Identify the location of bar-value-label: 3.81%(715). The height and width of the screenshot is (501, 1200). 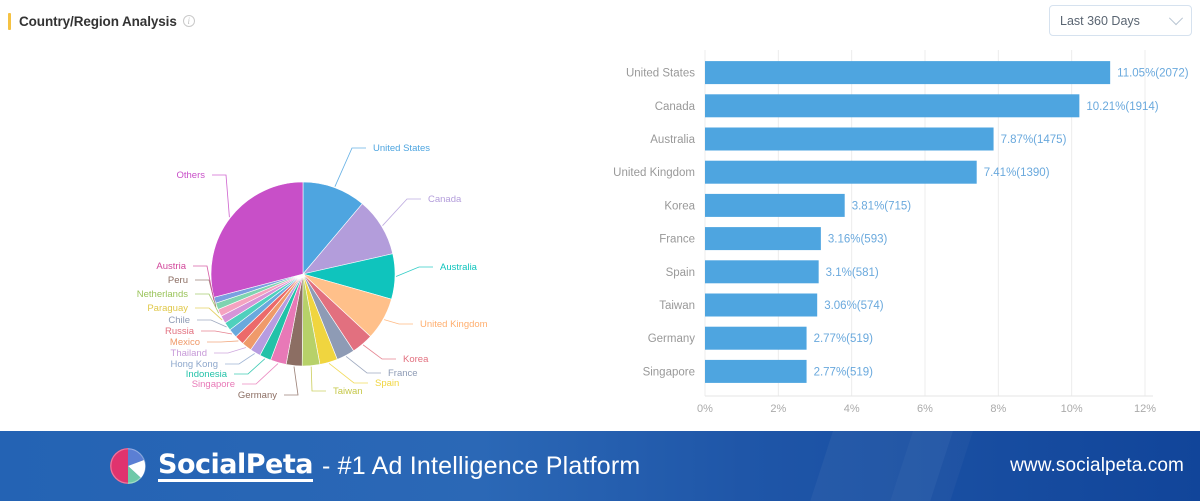
(882, 206).